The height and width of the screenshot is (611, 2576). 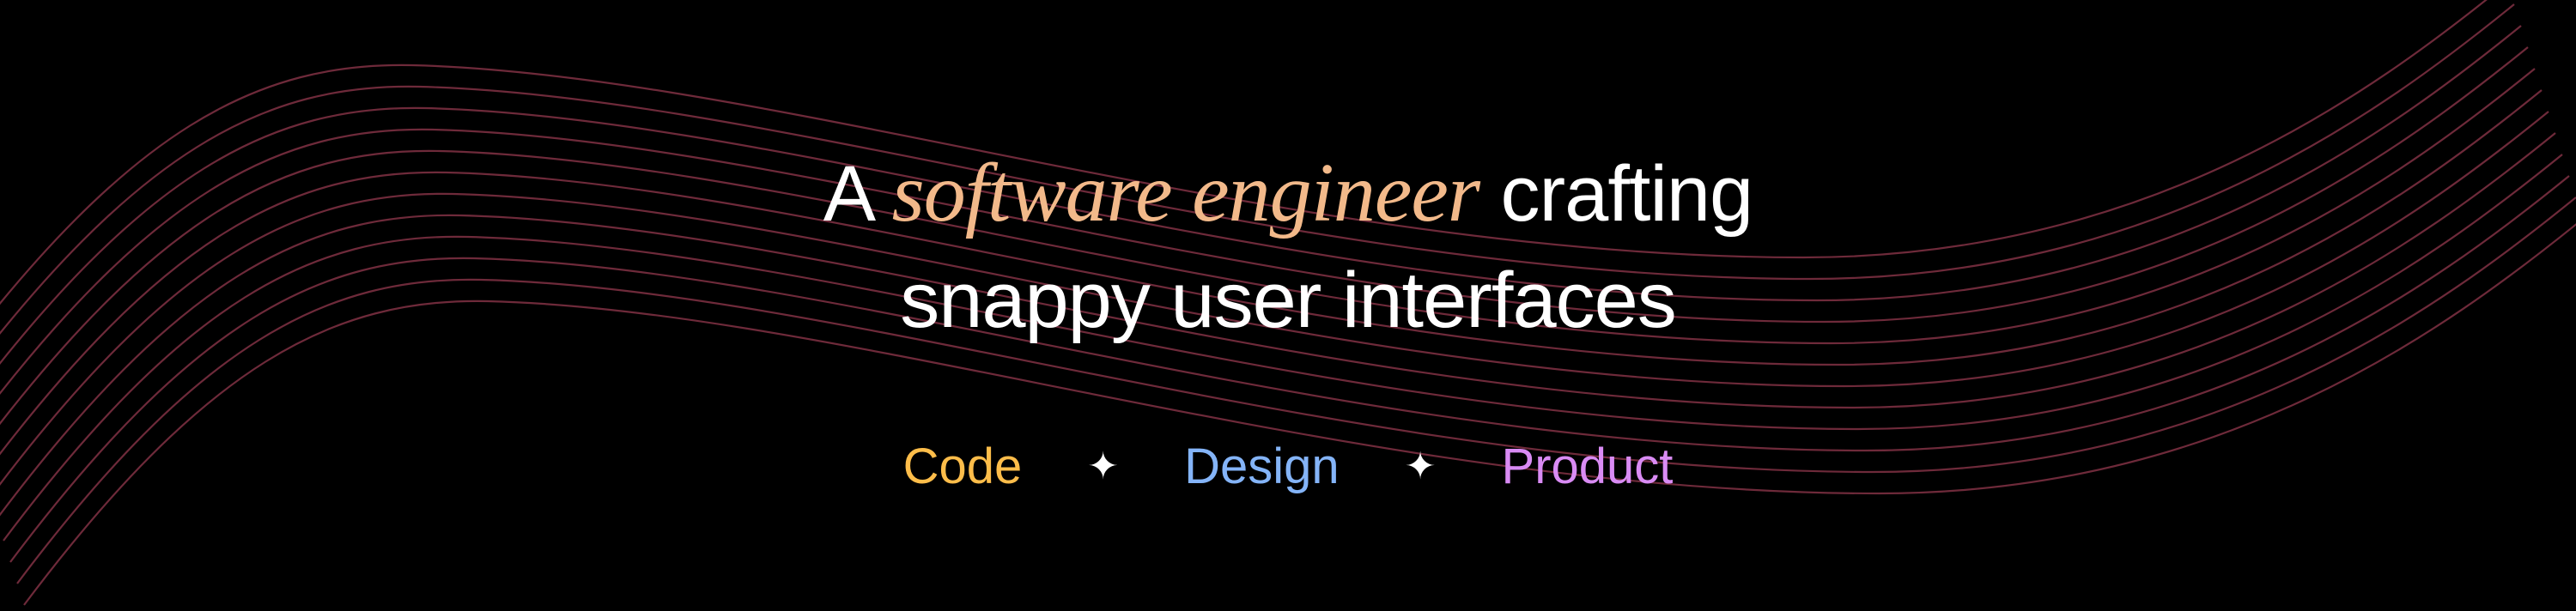 What do you see at coordinates (1288, 300) in the screenshot?
I see `headline-line-2: snappy user interfaces` at bounding box center [1288, 300].